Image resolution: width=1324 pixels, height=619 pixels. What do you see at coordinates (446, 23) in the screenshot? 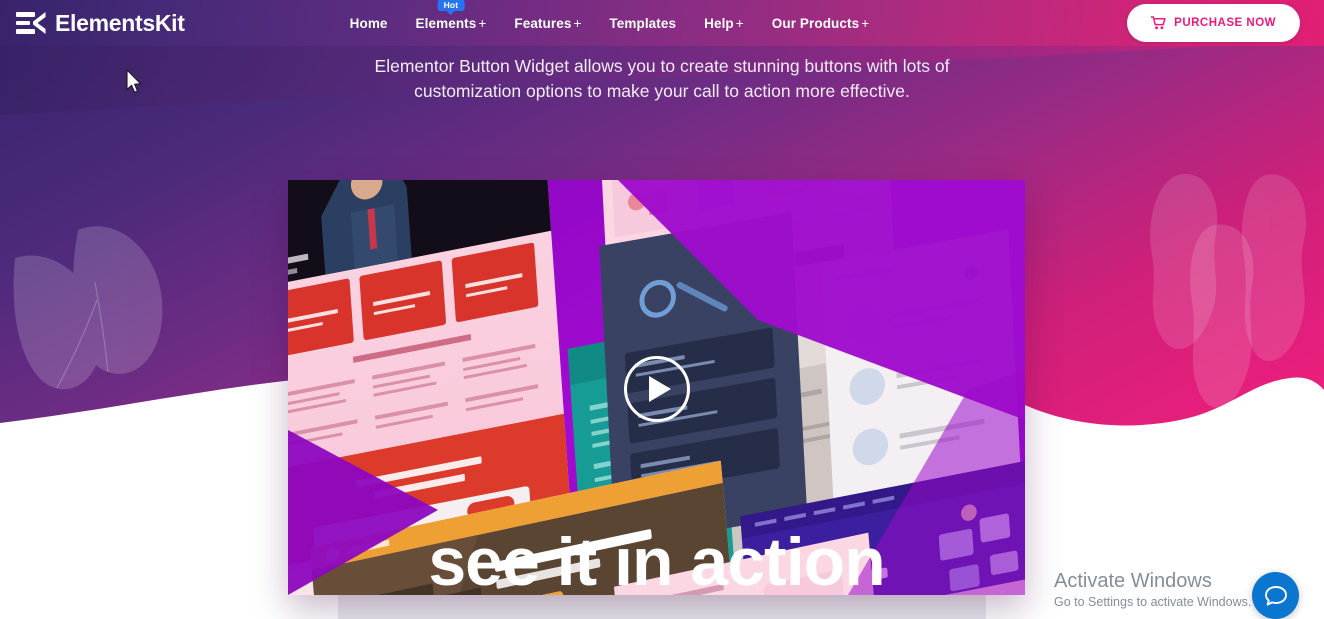
I see `nav-label: Elements` at bounding box center [446, 23].